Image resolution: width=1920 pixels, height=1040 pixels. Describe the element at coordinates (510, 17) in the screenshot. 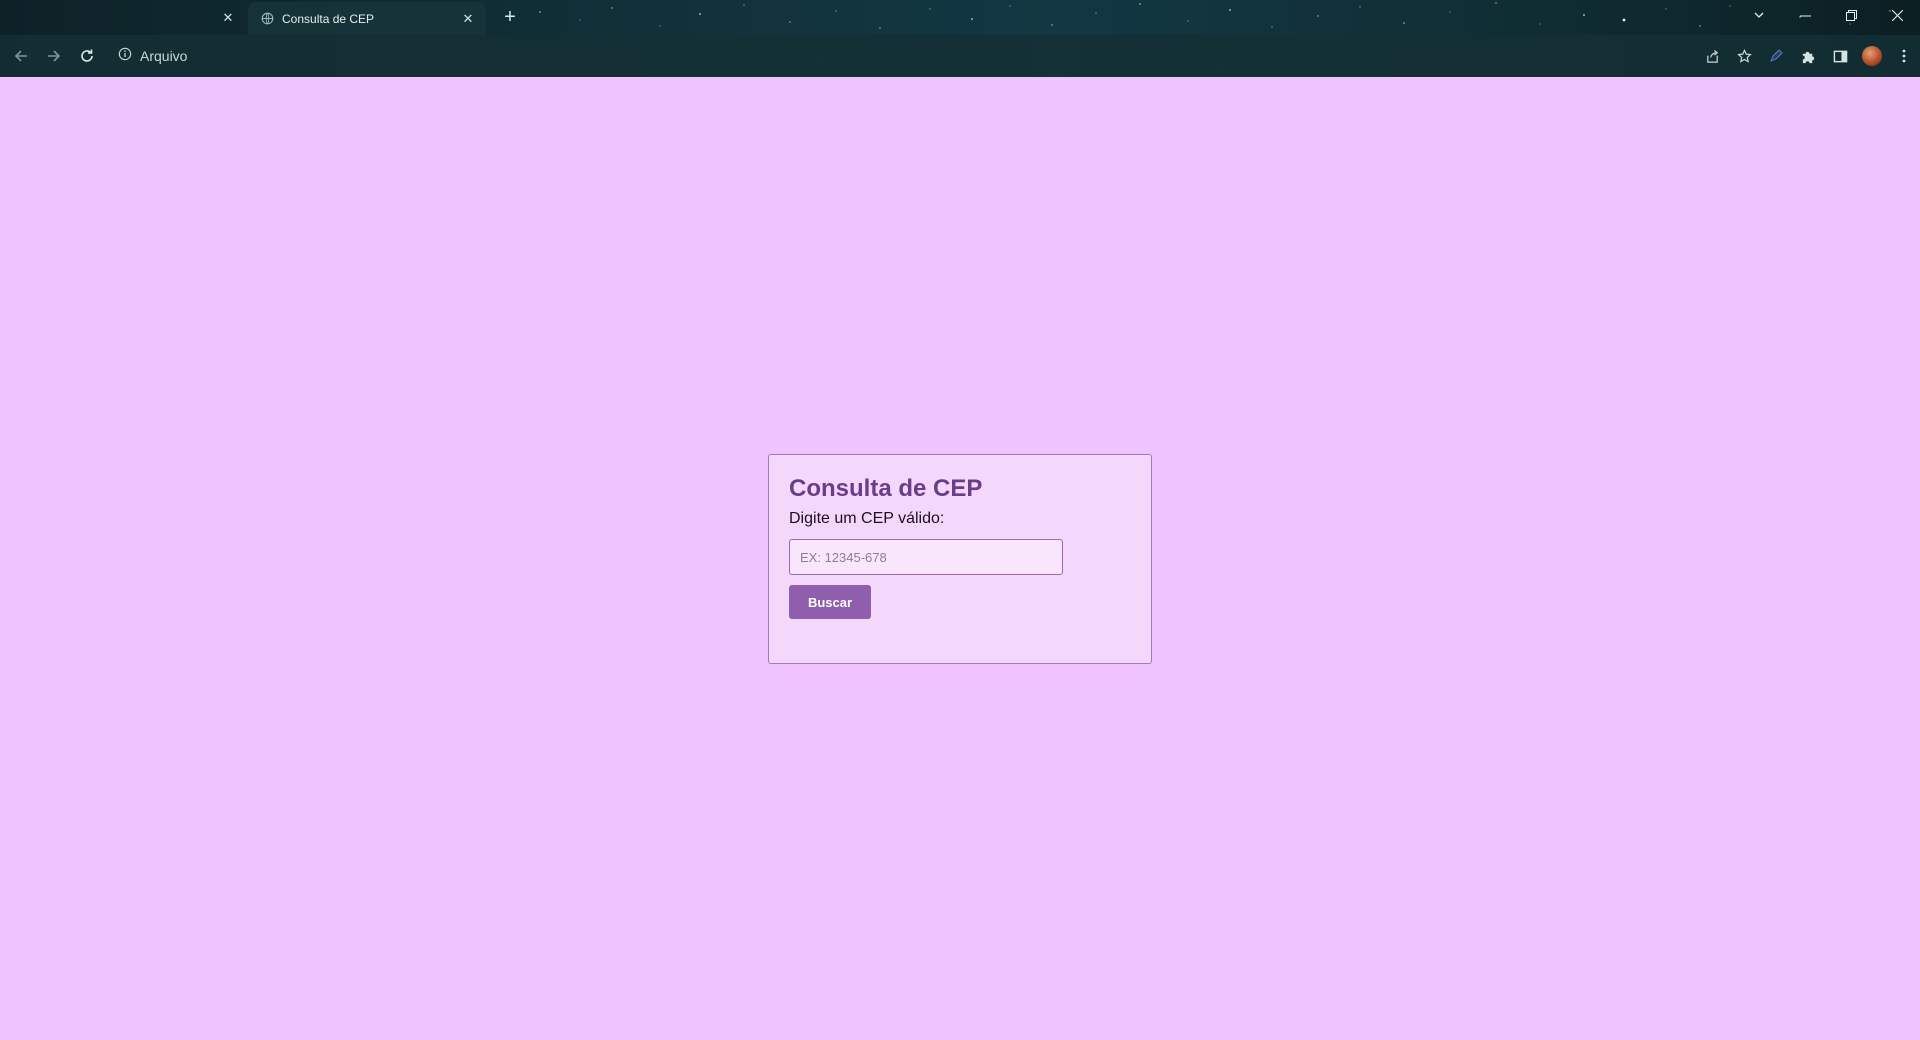

I see `new-tab-button: +` at that location.